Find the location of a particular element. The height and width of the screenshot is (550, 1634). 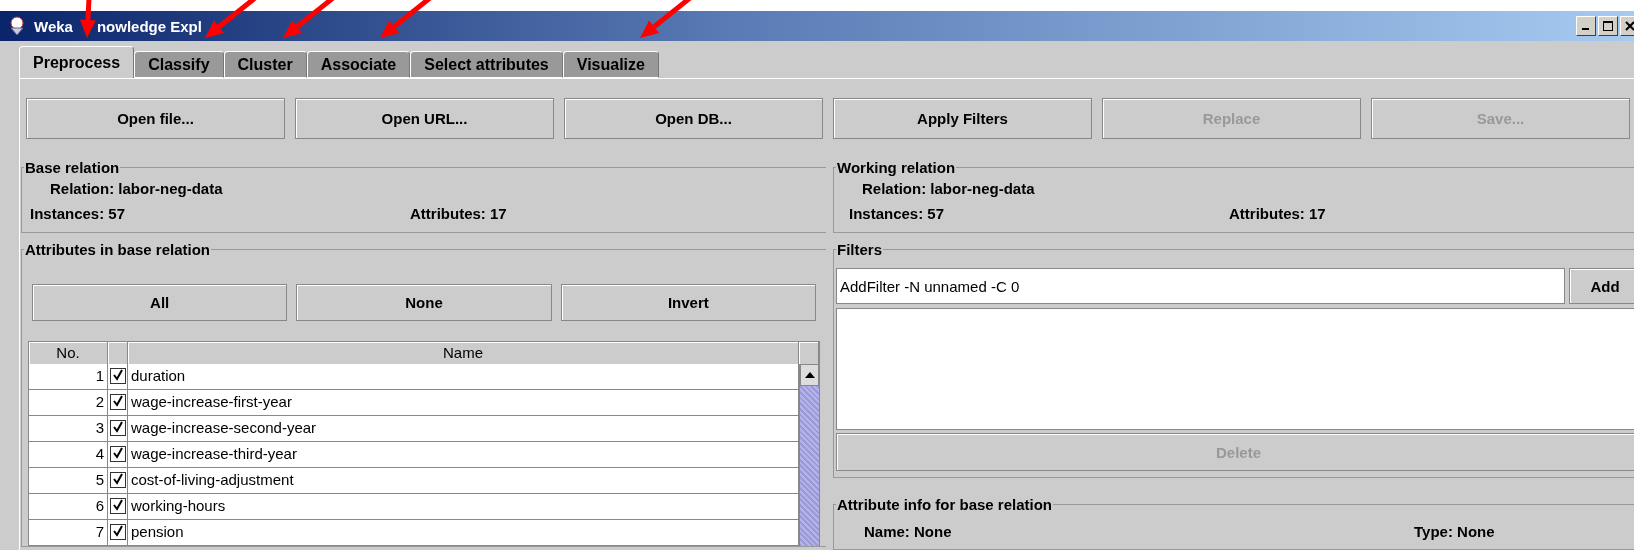

table-cell: 6 is located at coordinates (68, 506).